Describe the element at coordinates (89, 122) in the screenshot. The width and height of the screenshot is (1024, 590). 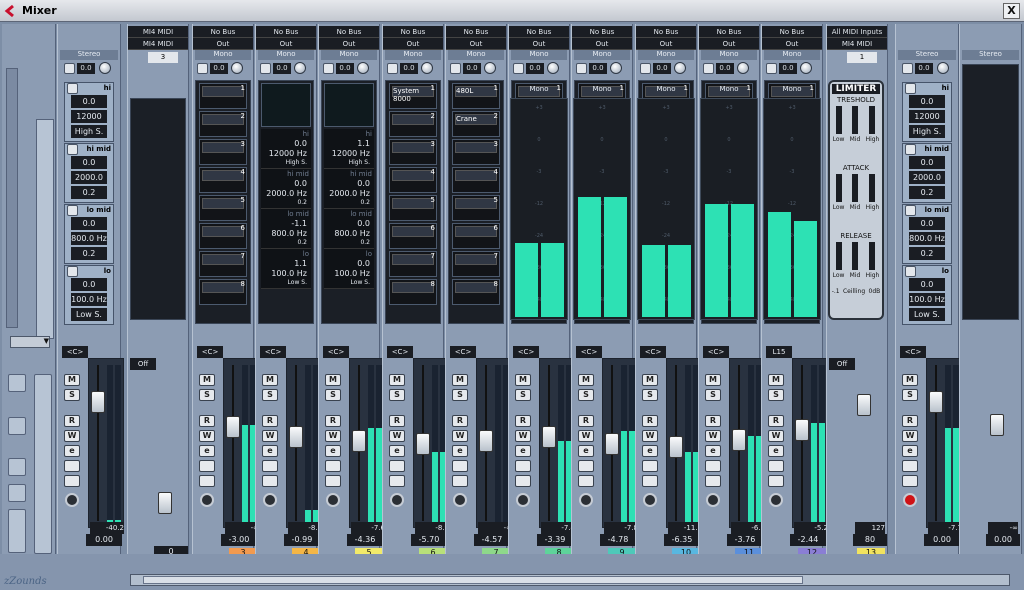
I see `eq-frequency: 12000 Hz` at that location.